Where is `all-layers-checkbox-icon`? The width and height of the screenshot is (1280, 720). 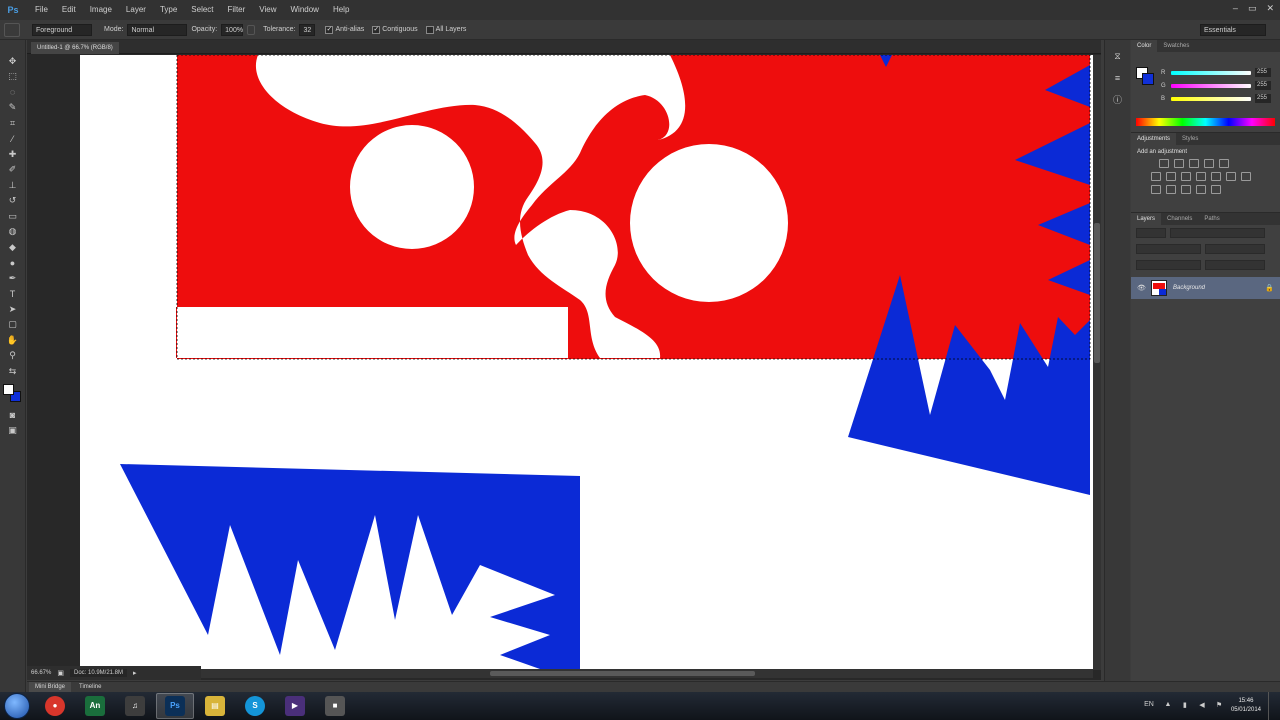
all-layers-checkbox-icon is located at coordinates (429, 29).